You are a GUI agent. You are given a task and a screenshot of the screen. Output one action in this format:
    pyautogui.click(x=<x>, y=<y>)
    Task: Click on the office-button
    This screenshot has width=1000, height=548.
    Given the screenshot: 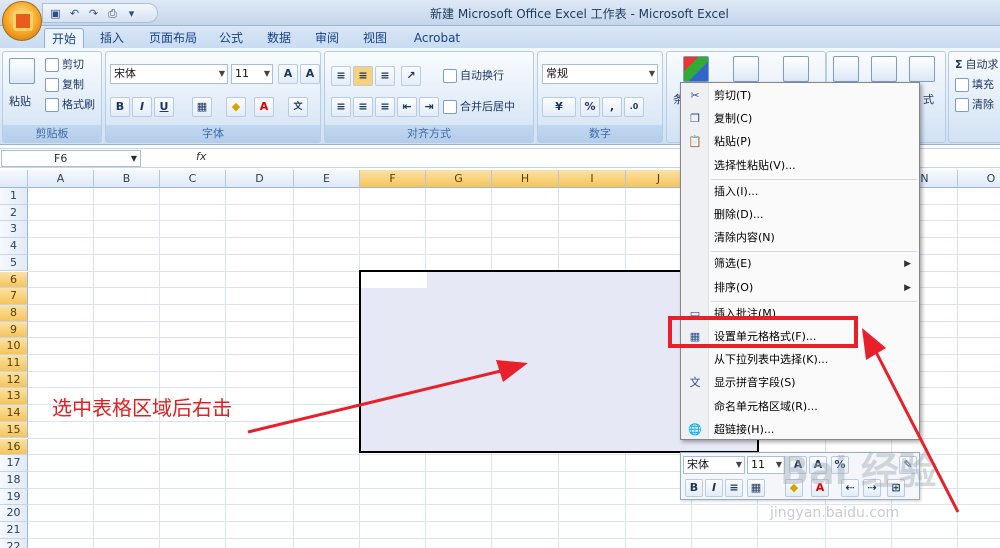 What is the action you would take?
    pyautogui.click(x=22, y=21)
    